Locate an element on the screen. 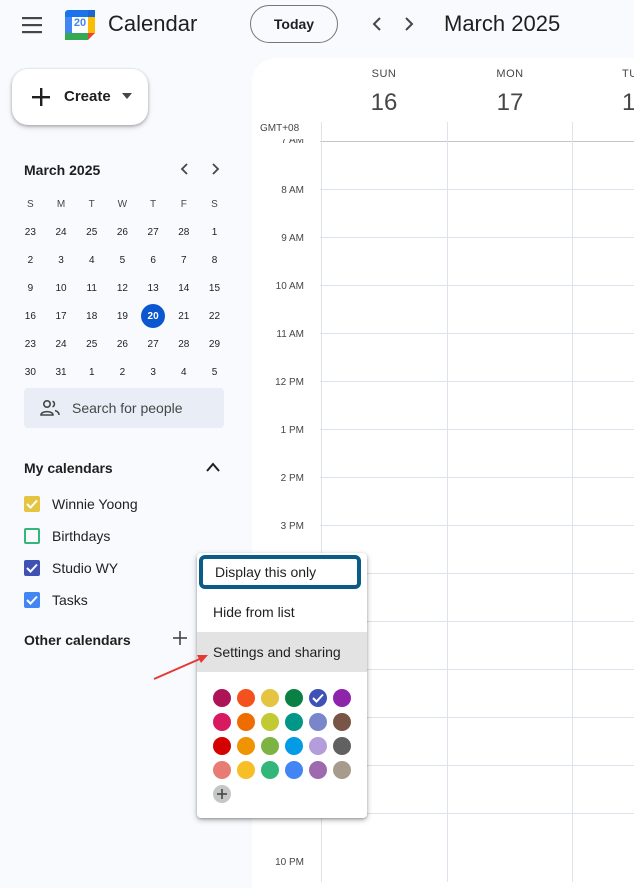  calendar-item: Studio WY is located at coordinates (71, 568).